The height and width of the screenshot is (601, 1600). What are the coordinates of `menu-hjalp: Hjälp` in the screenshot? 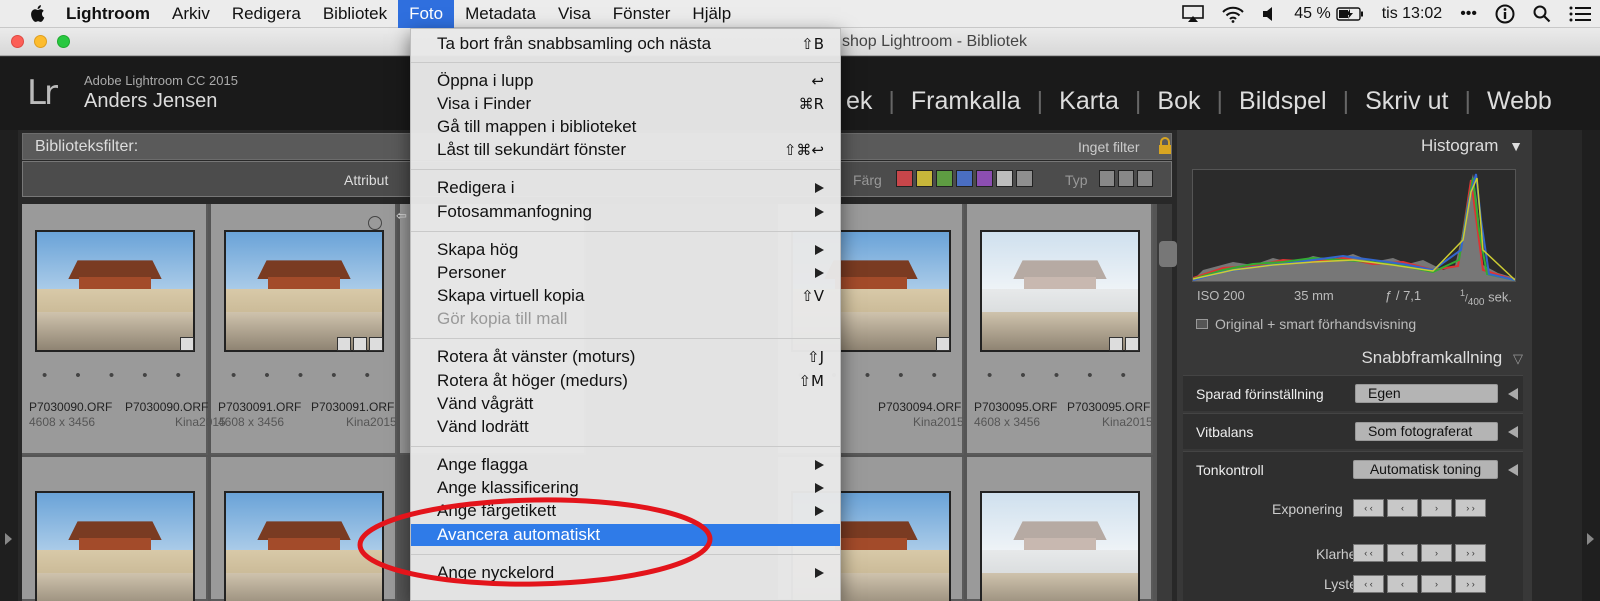 It's located at (711, 14).